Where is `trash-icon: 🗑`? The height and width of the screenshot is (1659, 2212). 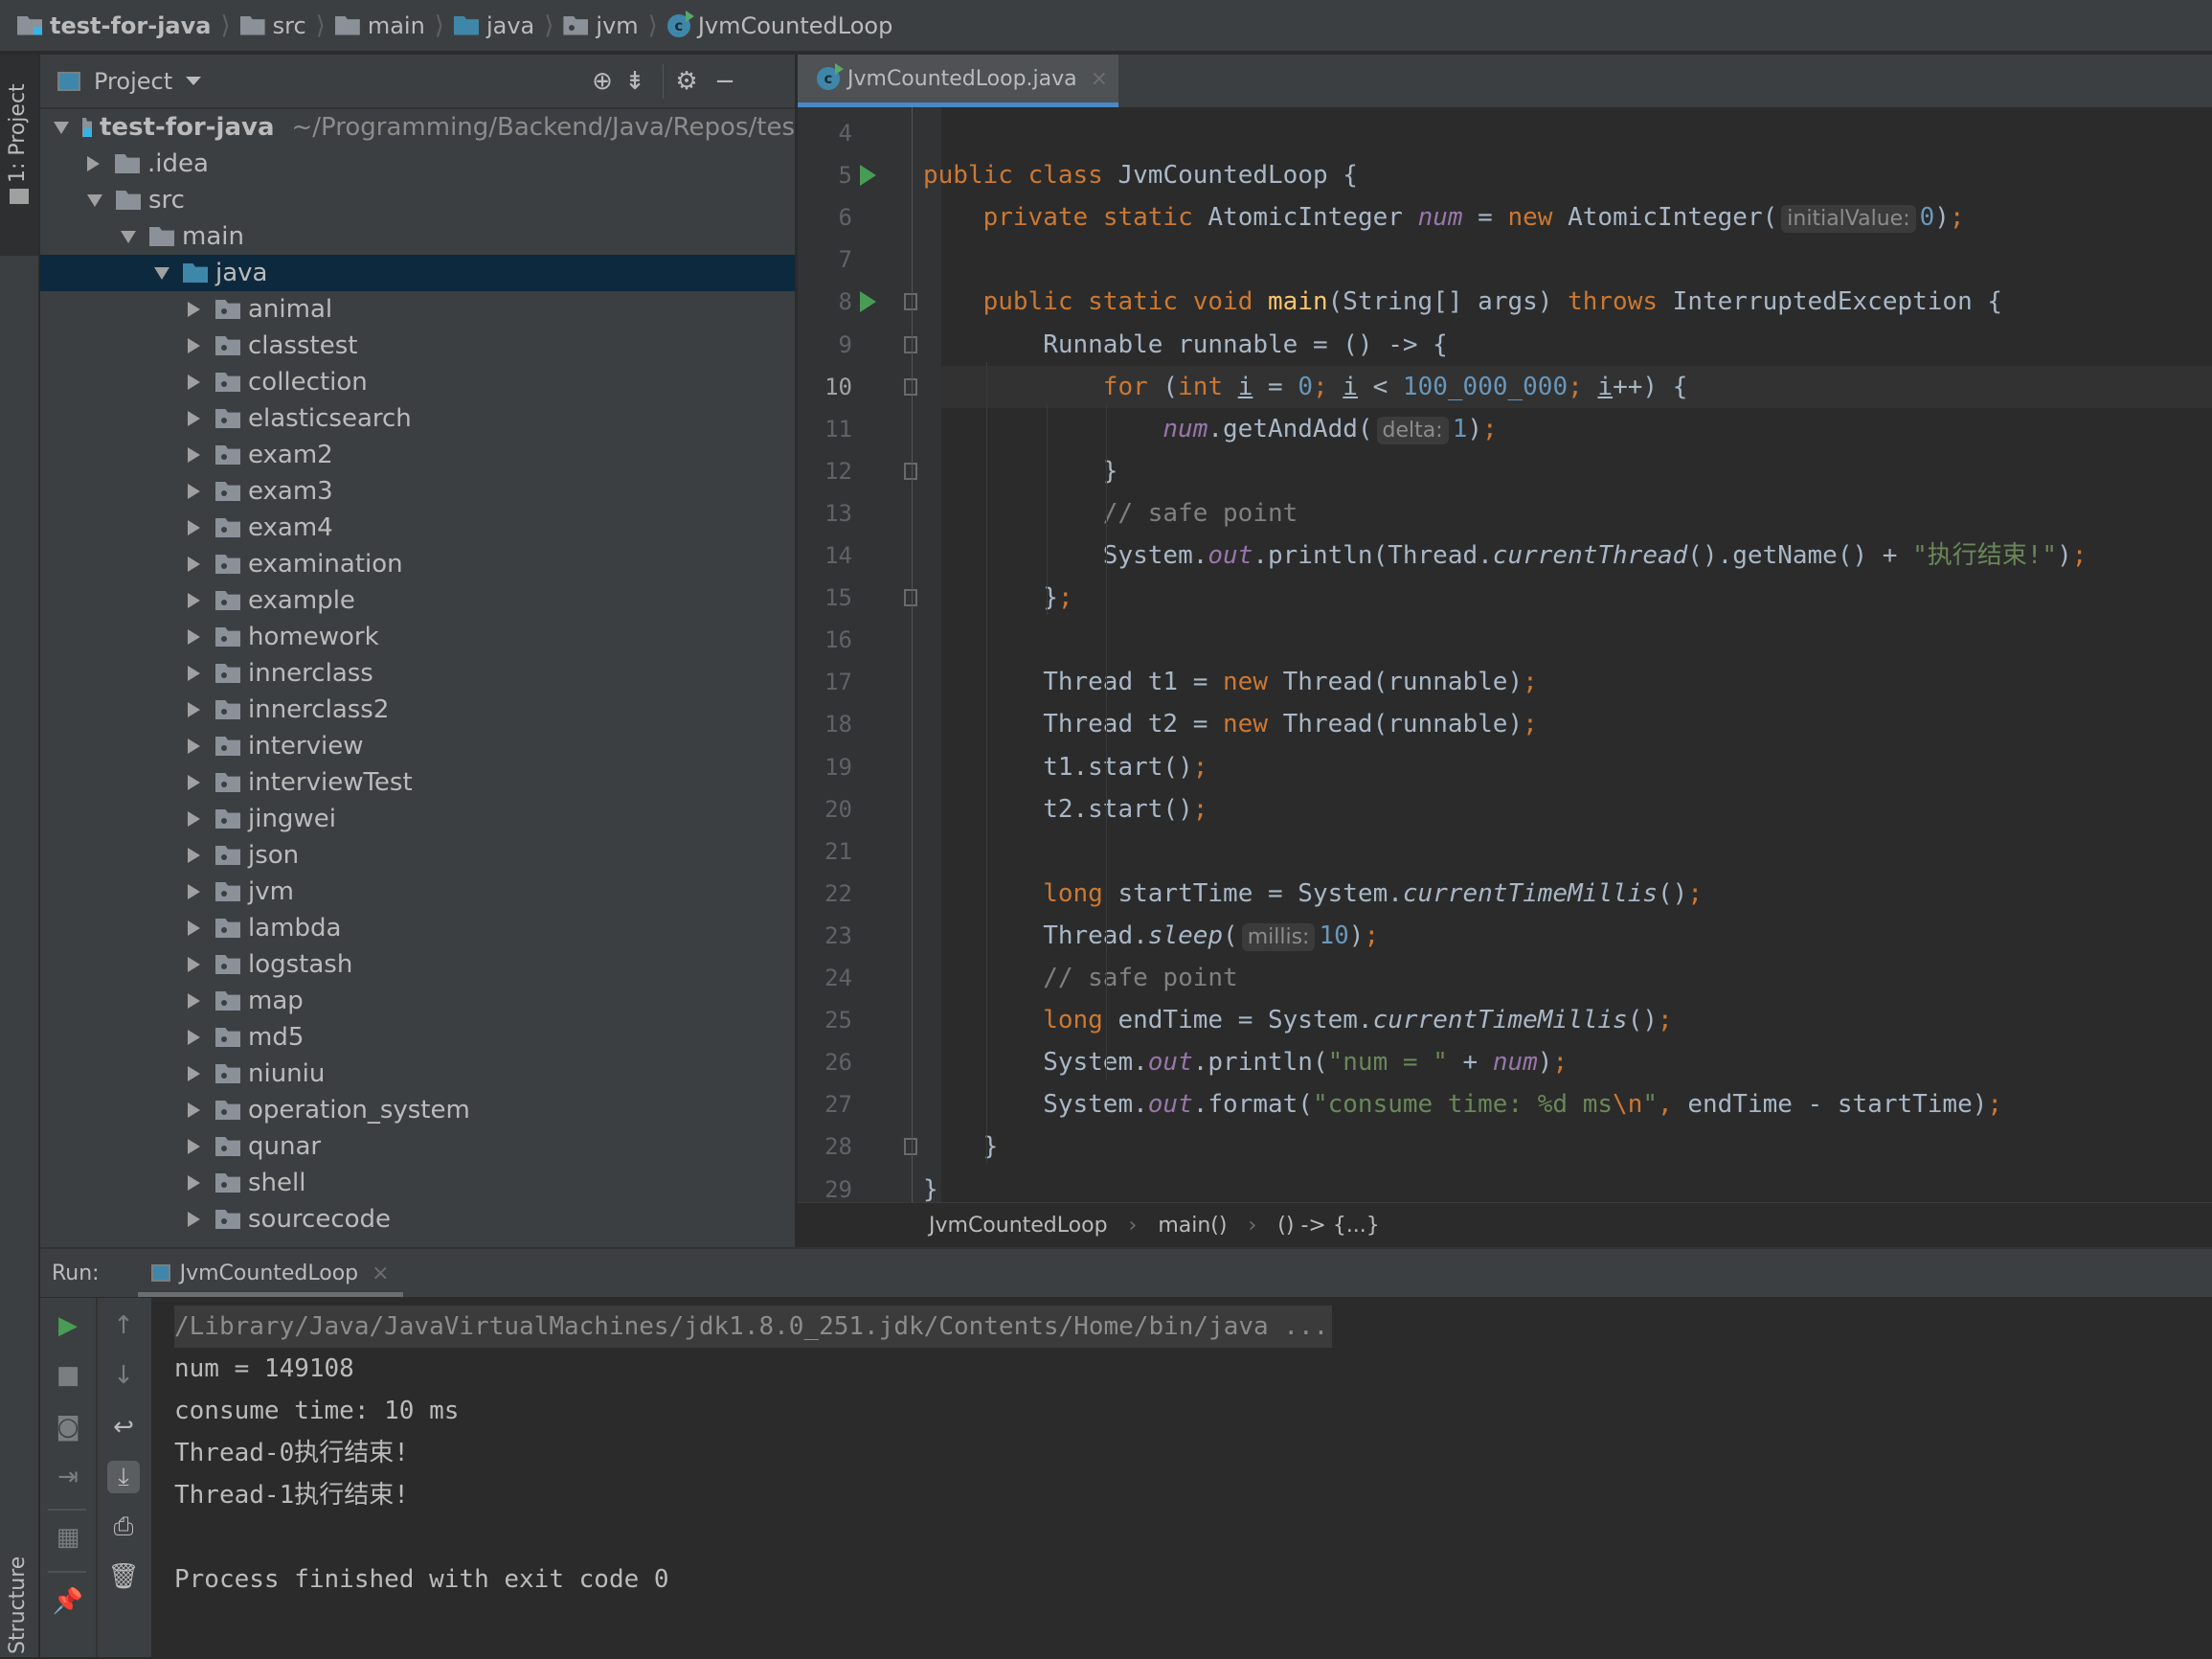 trash-icon: 🗑 is located at coordinates (123, 1576).